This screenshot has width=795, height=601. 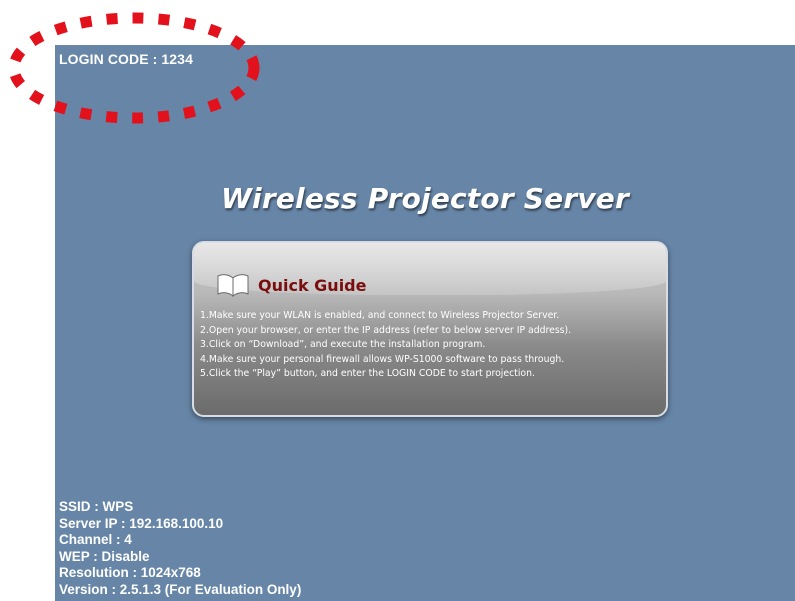 I want to click on wep-value: WEP : Disable, so click(x=104, y=556).